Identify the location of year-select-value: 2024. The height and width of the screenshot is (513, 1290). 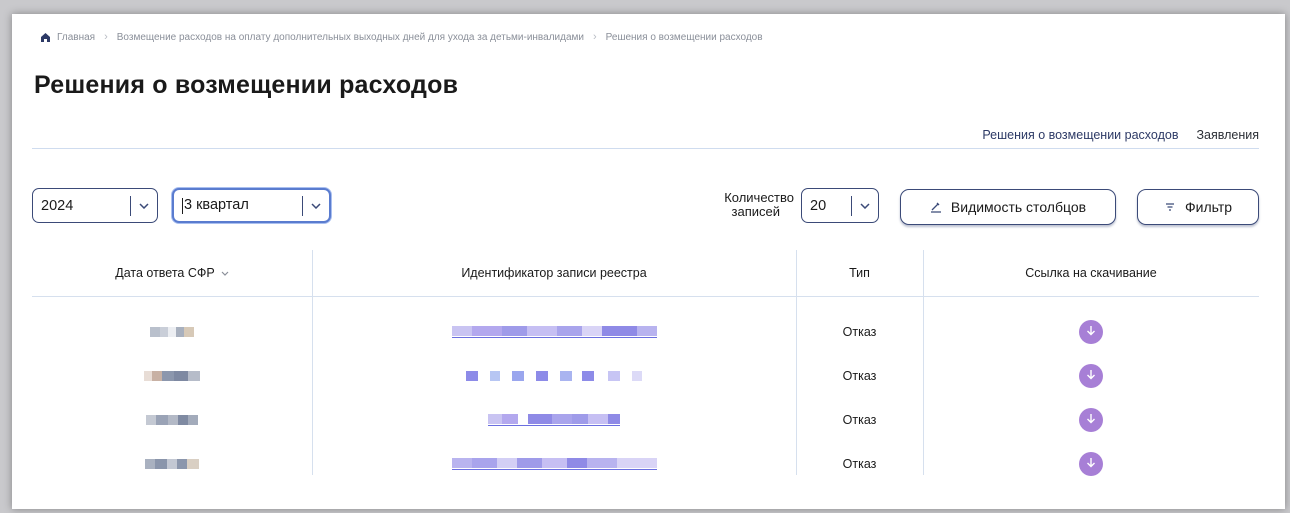
(57, 205).